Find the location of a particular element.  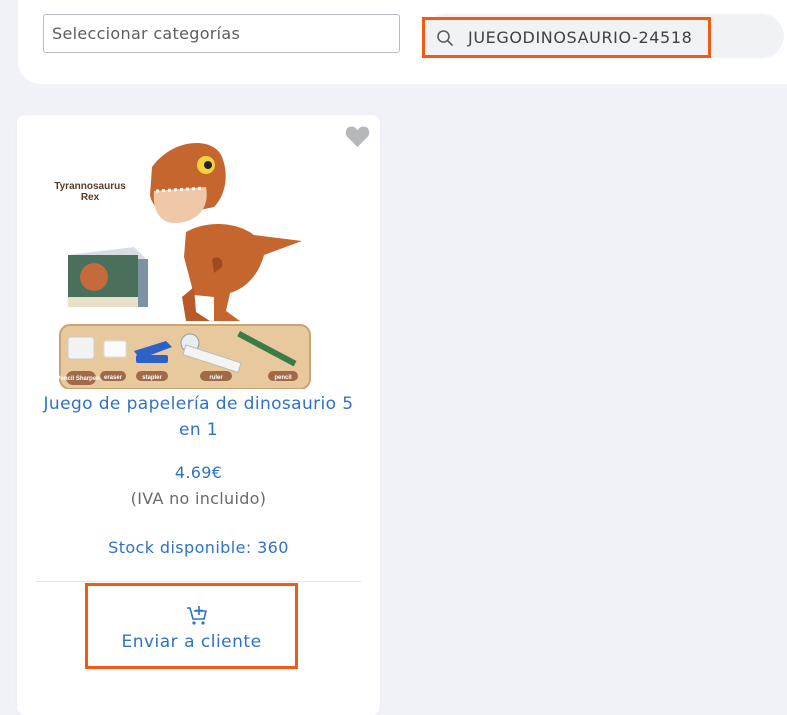

tax-note: (IVA no incluido) is located at coordinates (198, 498).